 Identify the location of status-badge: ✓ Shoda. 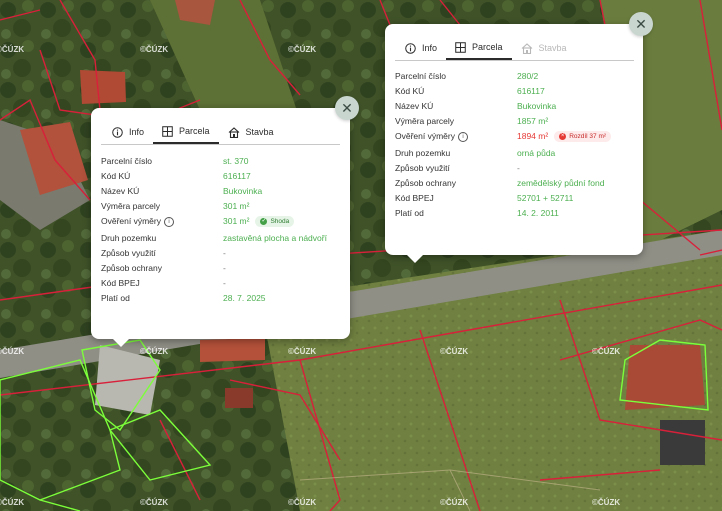
(275, 222).